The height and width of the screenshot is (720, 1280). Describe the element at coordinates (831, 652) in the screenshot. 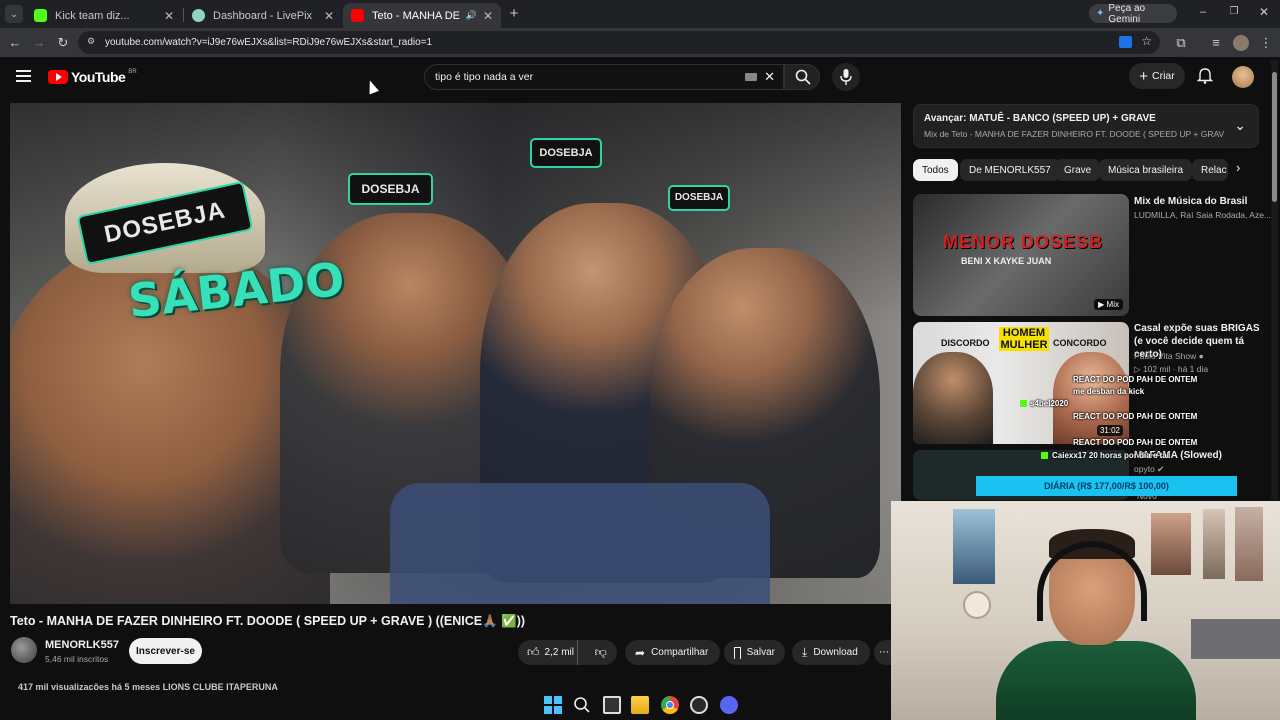

I see `download-button: ⤓ Download` at that location.